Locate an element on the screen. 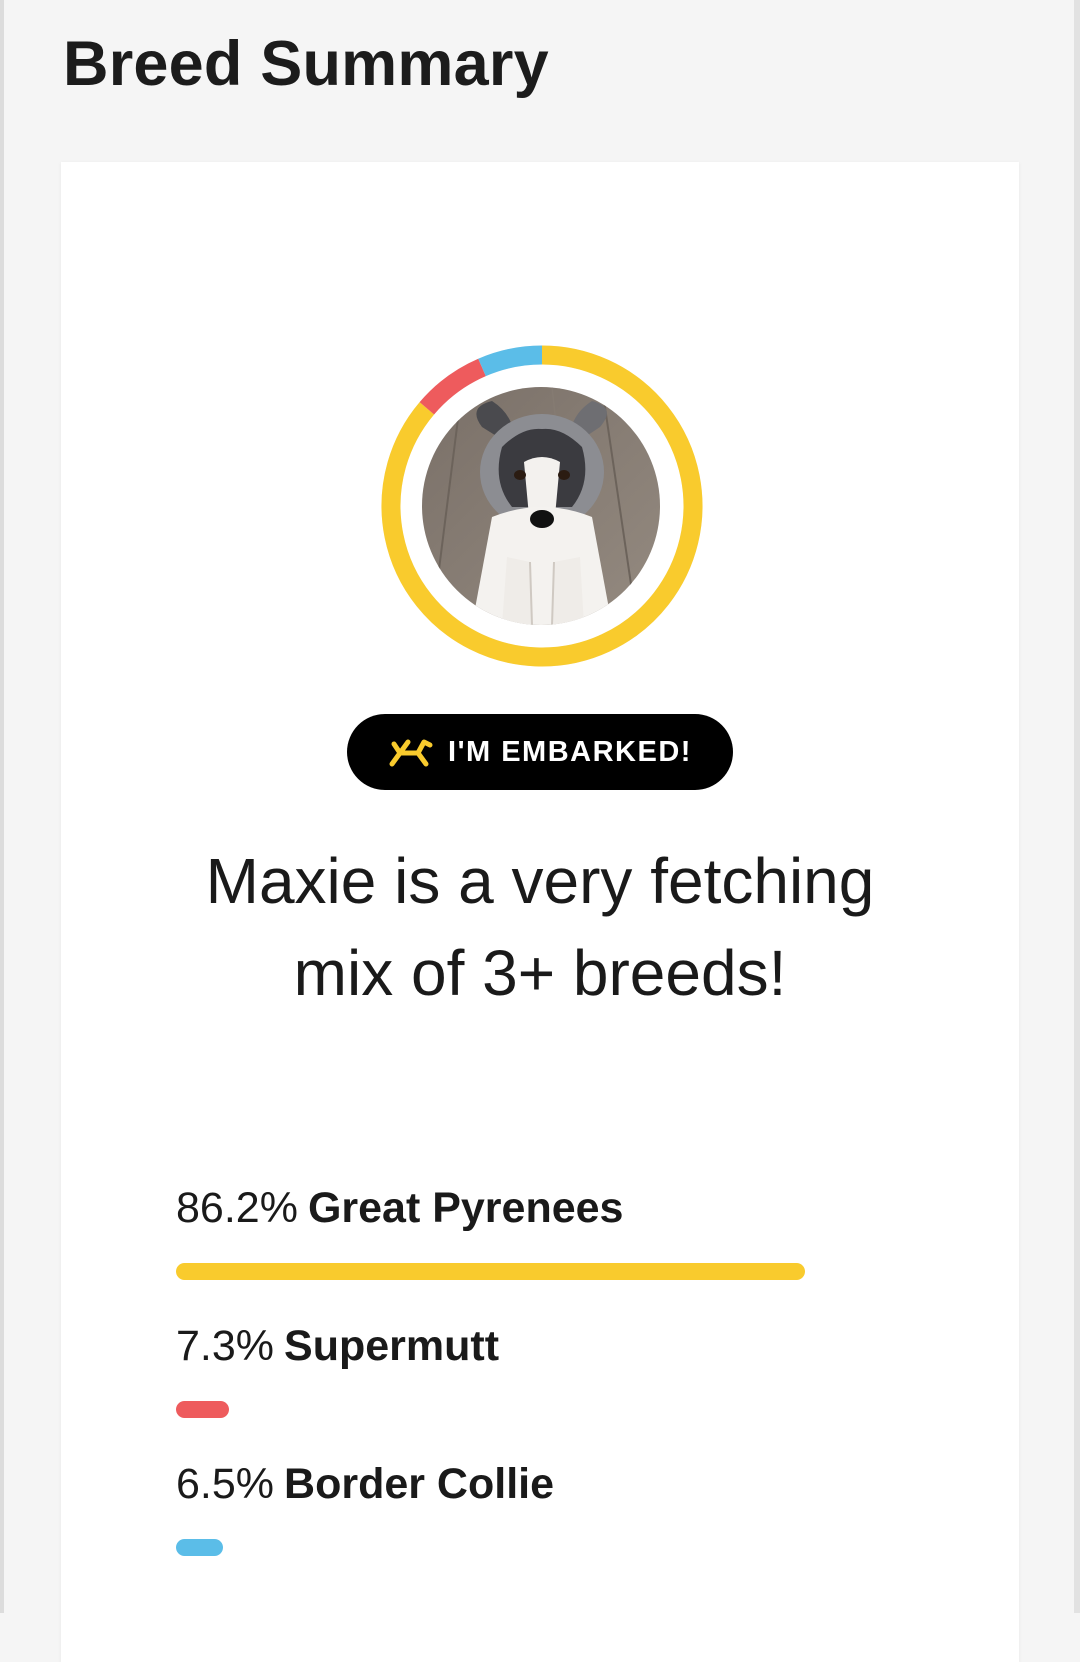 Image resolution: width=1080 pixels, height=1662 pixels. breed-row: 6.5% Border Collie is located at coordinates (541, 1507).